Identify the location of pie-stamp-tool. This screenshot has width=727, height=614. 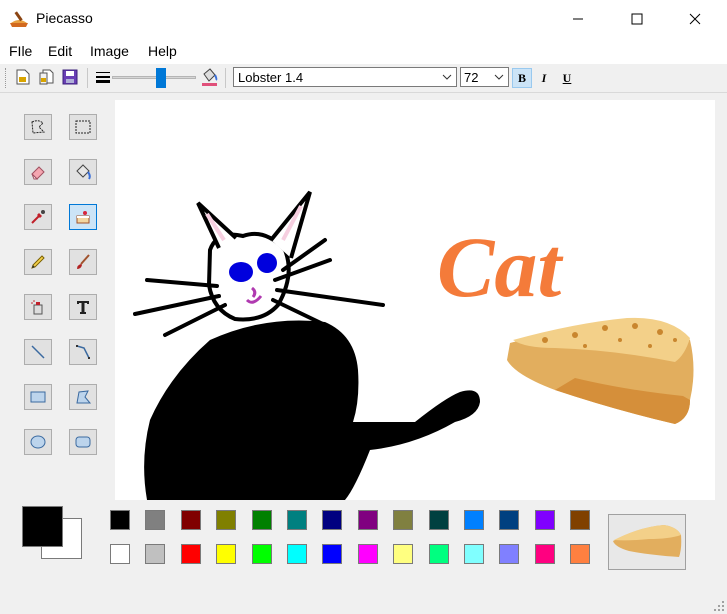
(83, 217).